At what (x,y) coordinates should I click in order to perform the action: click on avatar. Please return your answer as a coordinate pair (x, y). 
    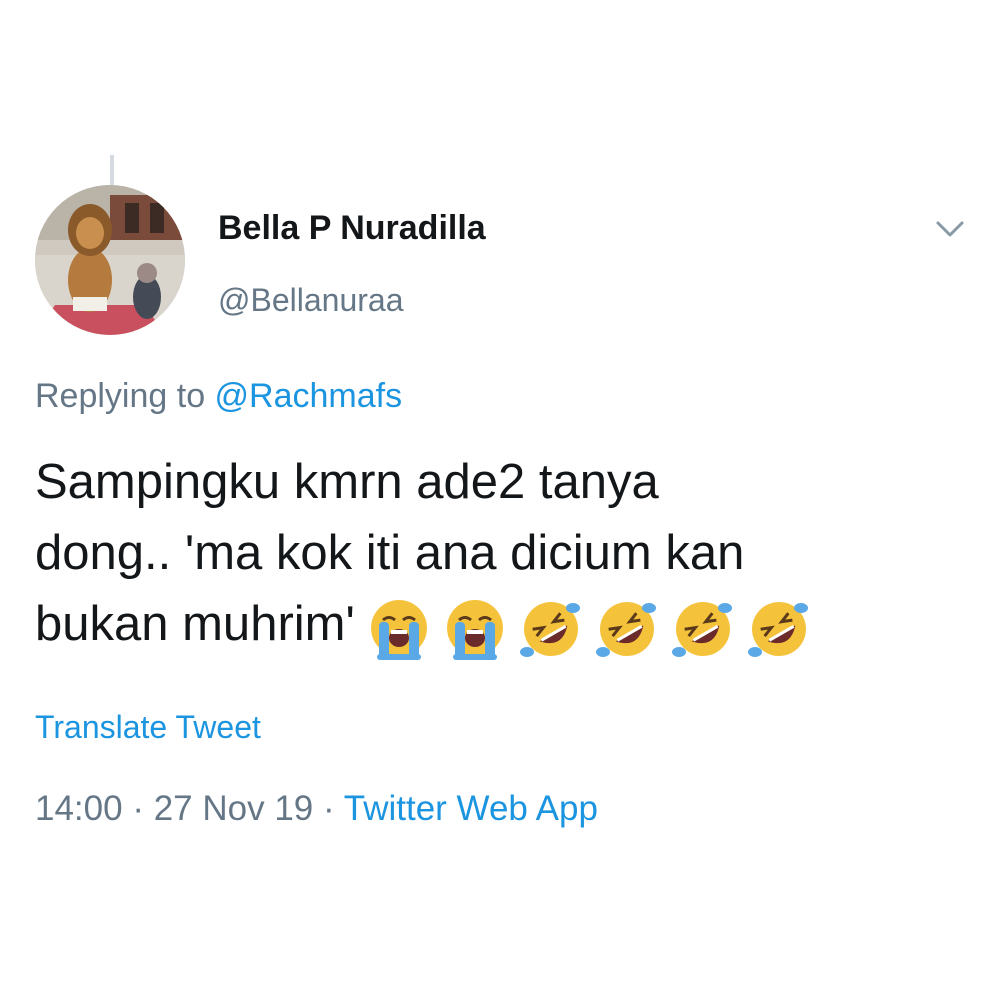
    Looking at the image, I should click on (110, 260).